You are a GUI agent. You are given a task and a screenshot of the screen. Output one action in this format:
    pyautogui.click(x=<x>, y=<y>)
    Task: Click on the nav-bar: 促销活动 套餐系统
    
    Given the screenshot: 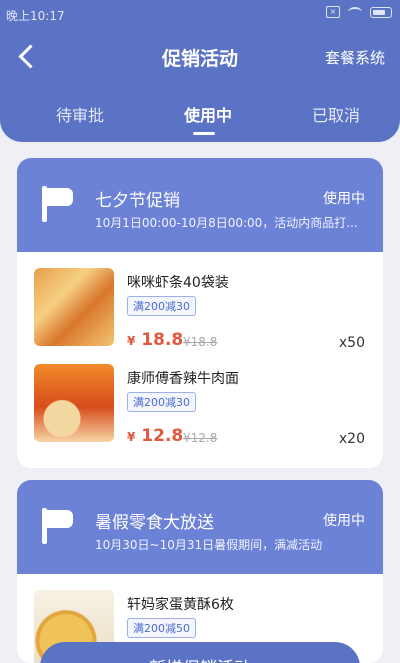 What is the action you would take?
    pyautogui.click(x=200, y=57)
    